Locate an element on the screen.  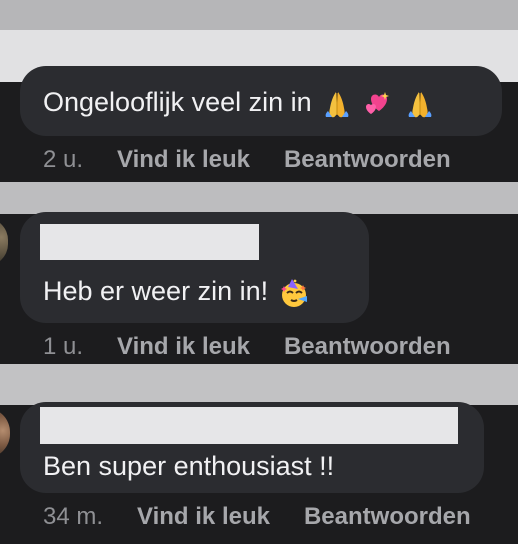
comment-text-2: Heb er weer zin in! is located at coordinates (176, 291).